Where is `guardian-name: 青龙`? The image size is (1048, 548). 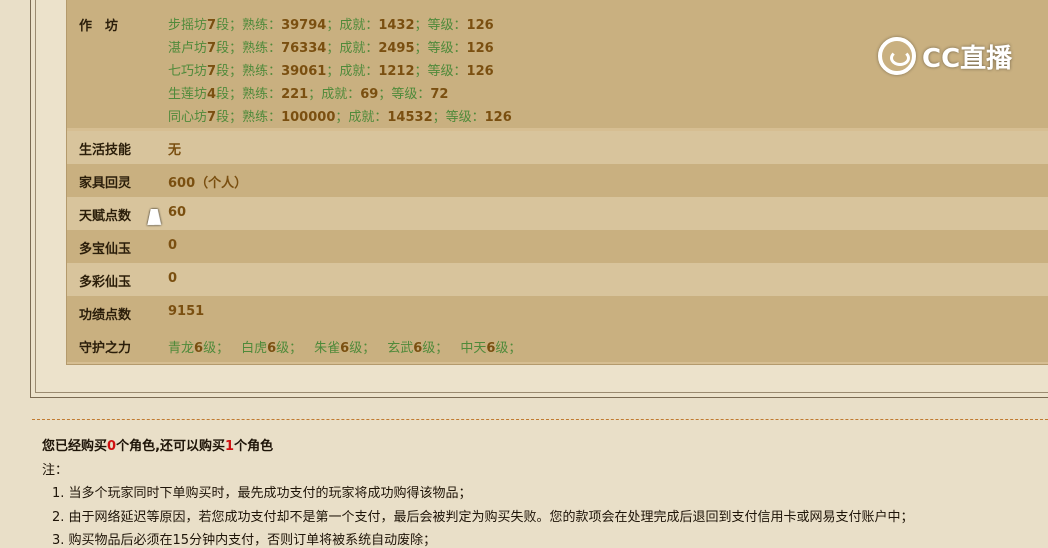 guardian-name: 青龙 is located at coordinates (181, 348).